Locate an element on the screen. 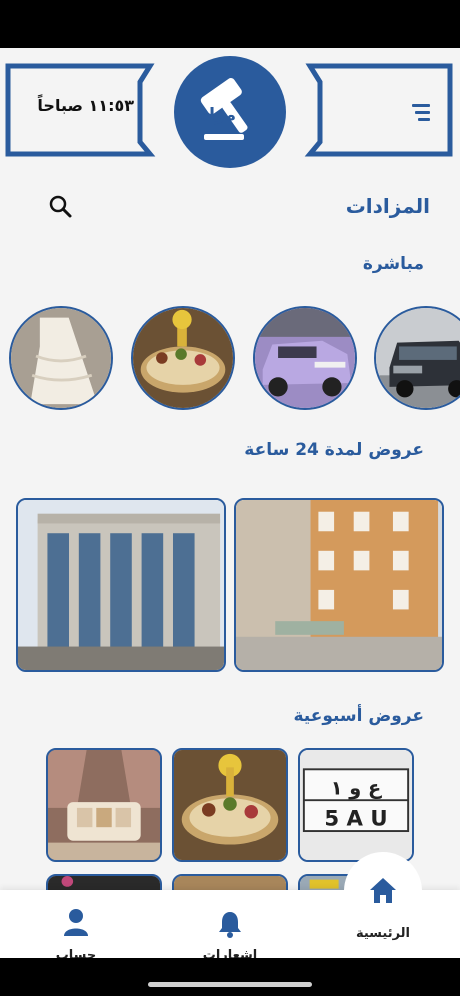 The height and width of the screenshot is (996, 460). offer-24h-building-stone is located at coordinates (339, 585).